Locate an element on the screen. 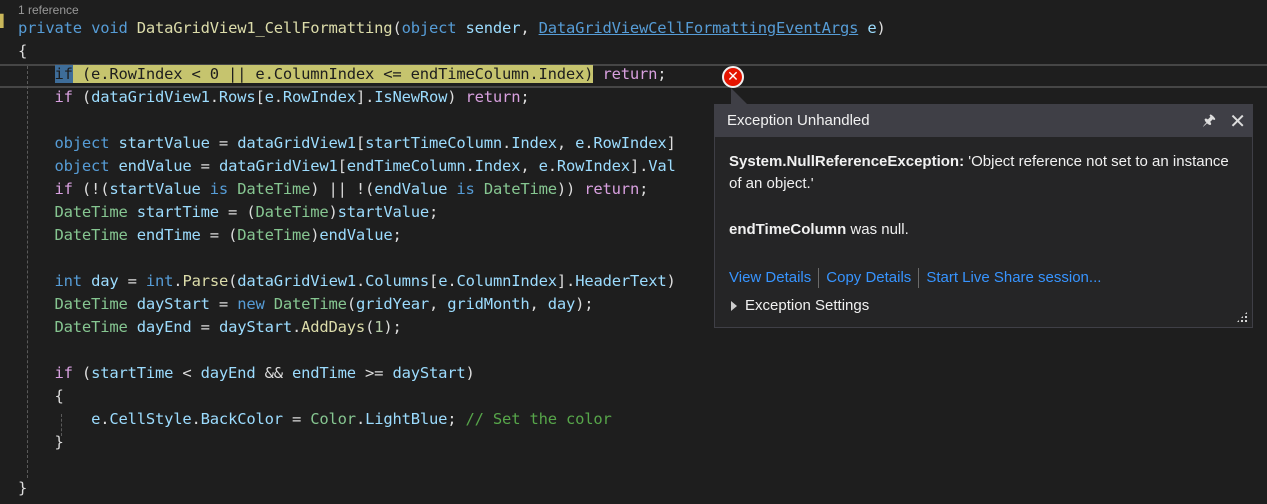 This screenshot has height=504, width=1267. copy-details-link: Copy Details is located at coordinates (868, 277).